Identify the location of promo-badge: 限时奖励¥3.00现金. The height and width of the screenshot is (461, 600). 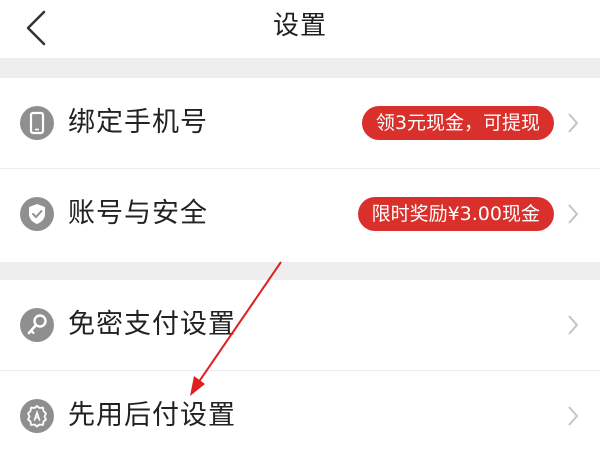
(455, 214).